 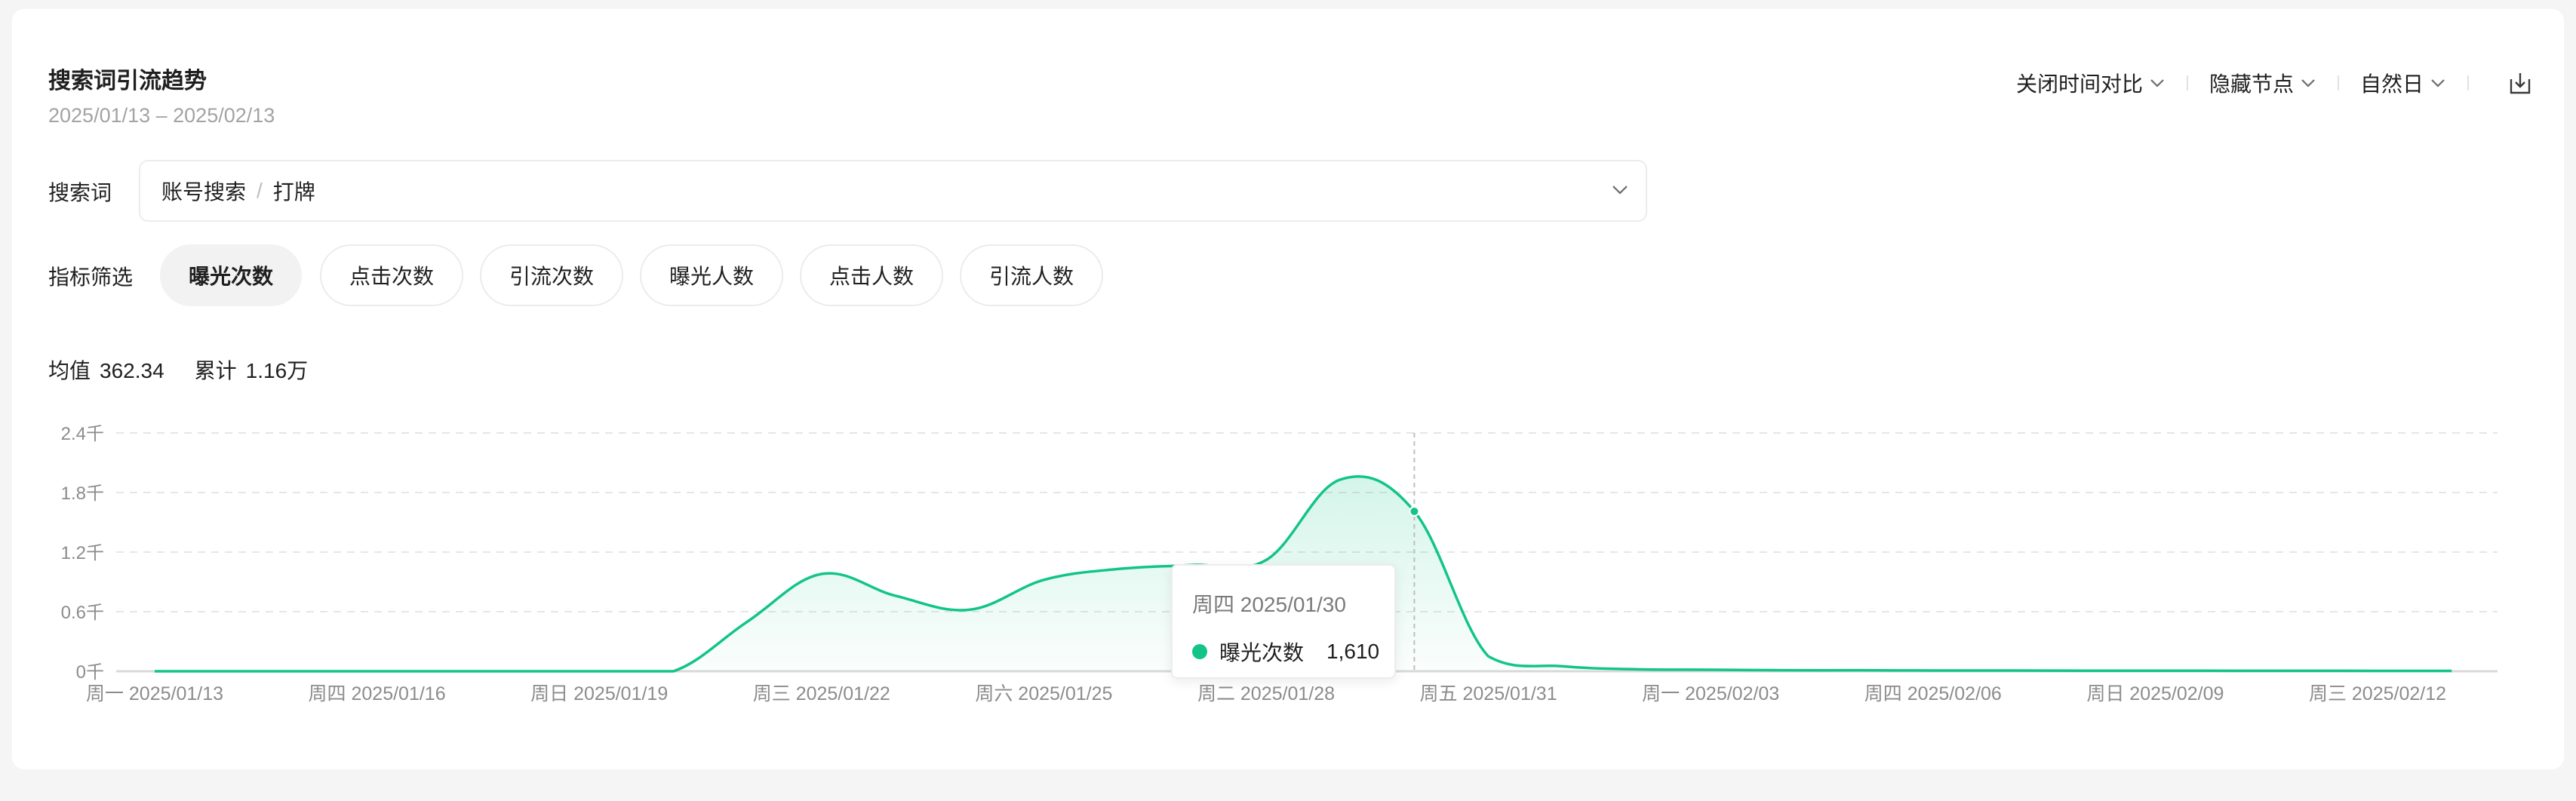 What do you see at coordinates (2155, 693) in the screenshot?
I see `x-tick-label: 周日 2025/02/09` at bounding box center [2155, 693].